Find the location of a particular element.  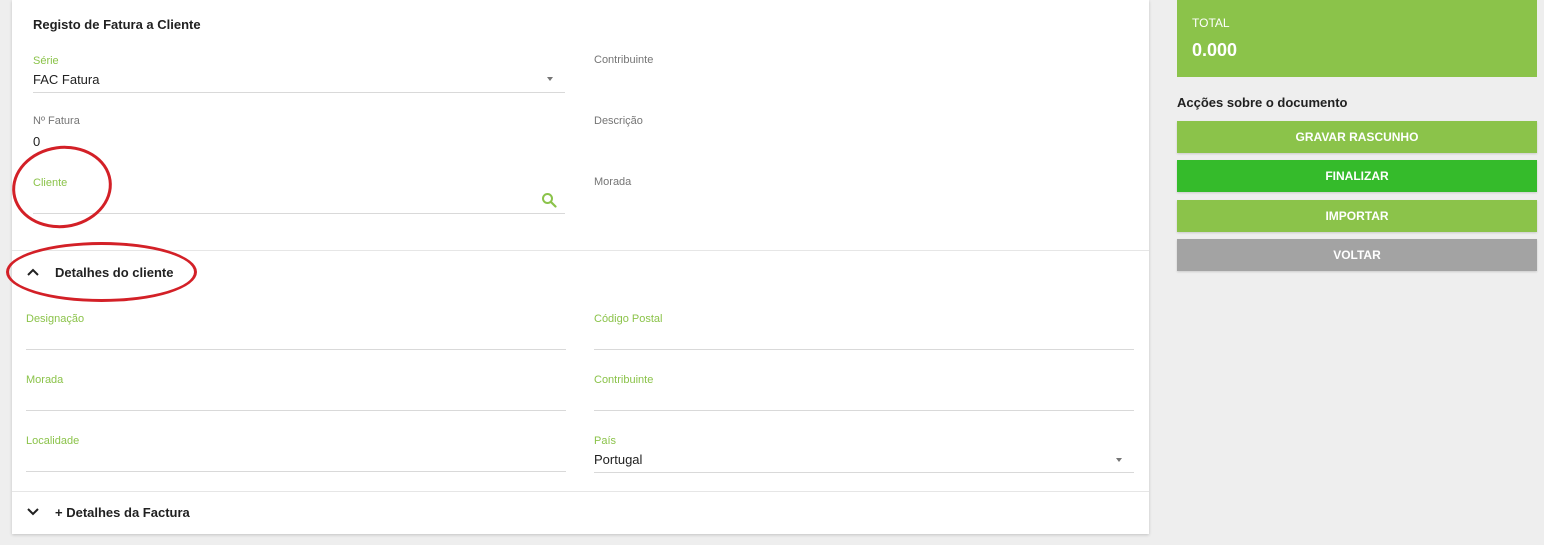

morada-label: Morada is located at coordinates (613, 182).